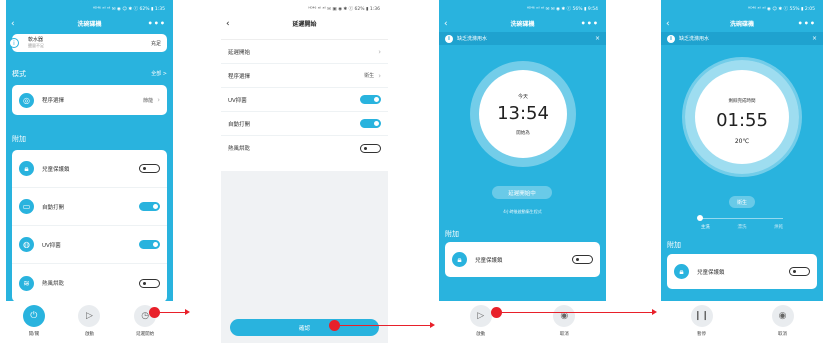  I want to click on mode-all-link: 全部 >, so click(159, 74).